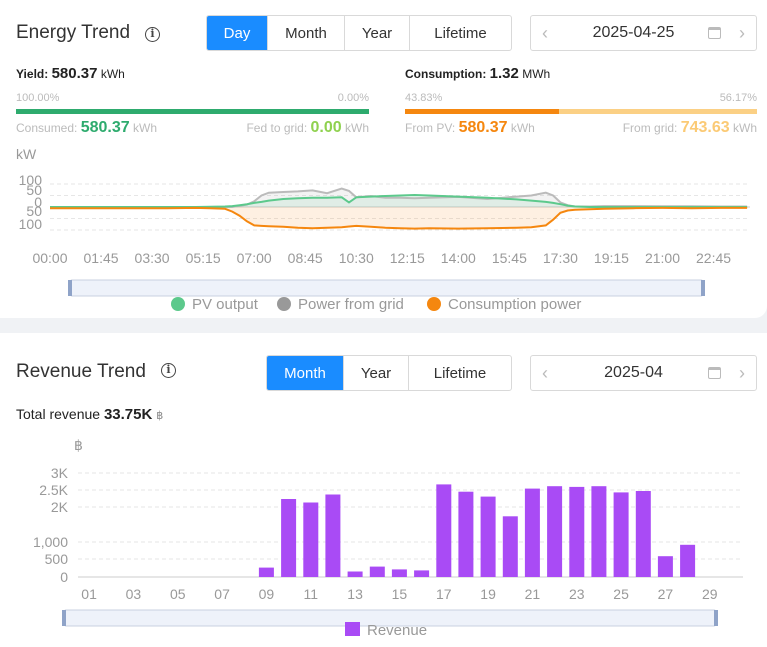  Describe the element at coordinates (58, 414) in the screenshot. I see `total-revenue-label: Total revenue` at that location.